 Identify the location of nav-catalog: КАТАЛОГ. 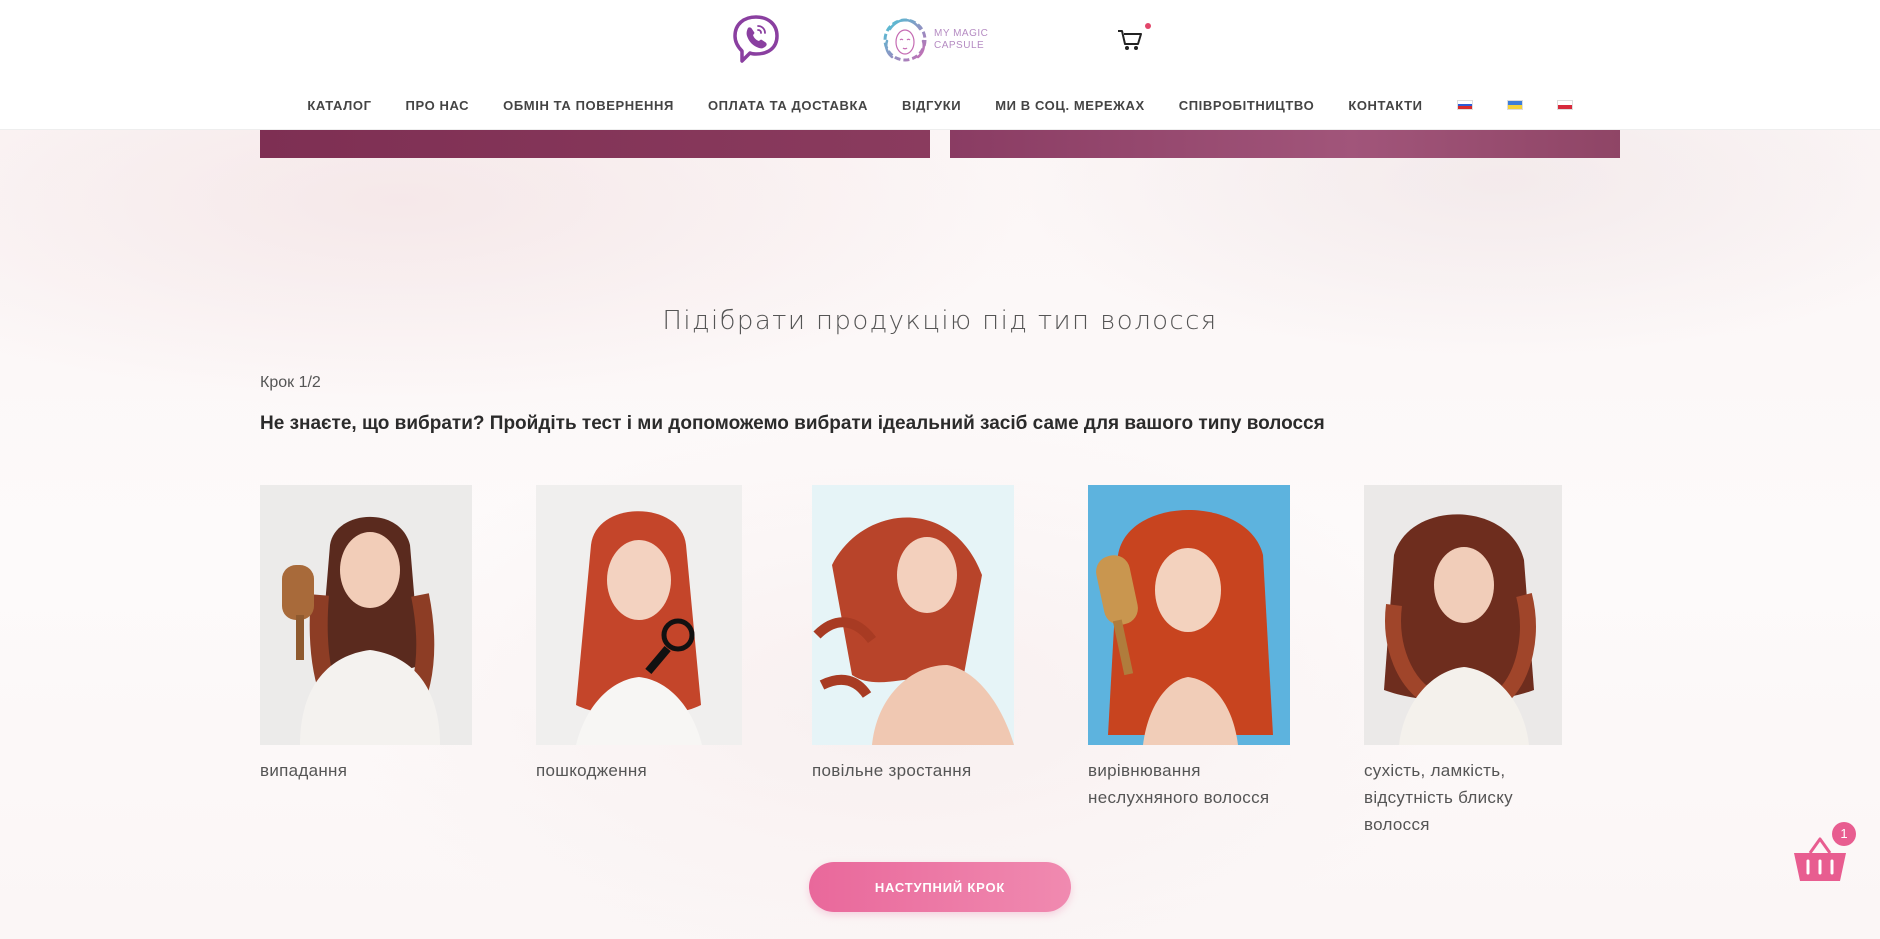
(339, 105).